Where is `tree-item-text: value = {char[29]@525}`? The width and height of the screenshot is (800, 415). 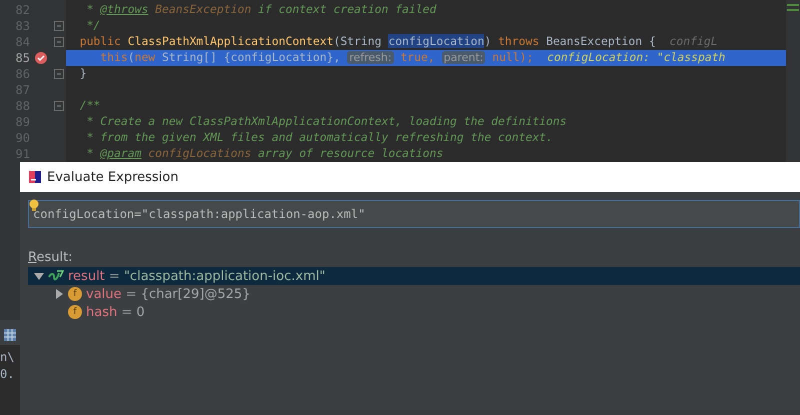 tree-item-text: value = {char[29]@525} is located at coordinates (168, 294).